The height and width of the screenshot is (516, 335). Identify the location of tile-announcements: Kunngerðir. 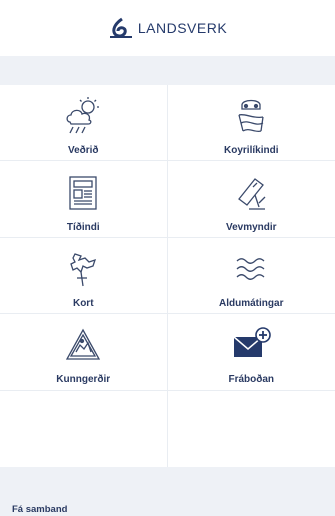
(84, 352).